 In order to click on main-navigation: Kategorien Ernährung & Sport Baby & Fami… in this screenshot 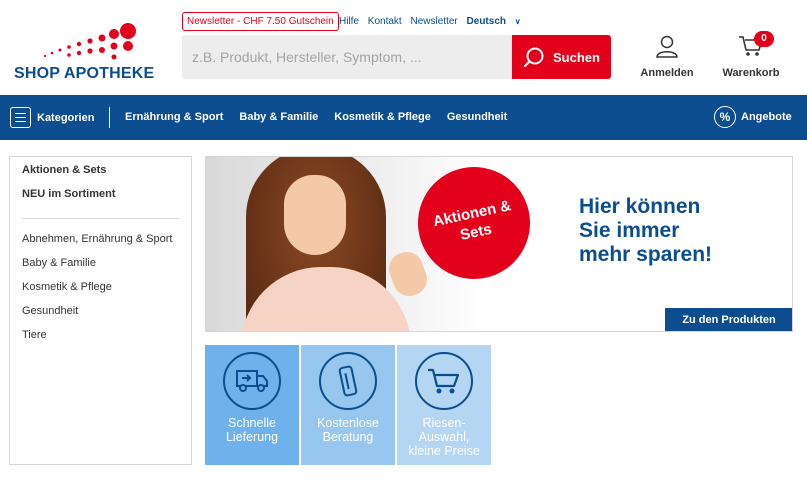, I will do `click(403, 117)`.